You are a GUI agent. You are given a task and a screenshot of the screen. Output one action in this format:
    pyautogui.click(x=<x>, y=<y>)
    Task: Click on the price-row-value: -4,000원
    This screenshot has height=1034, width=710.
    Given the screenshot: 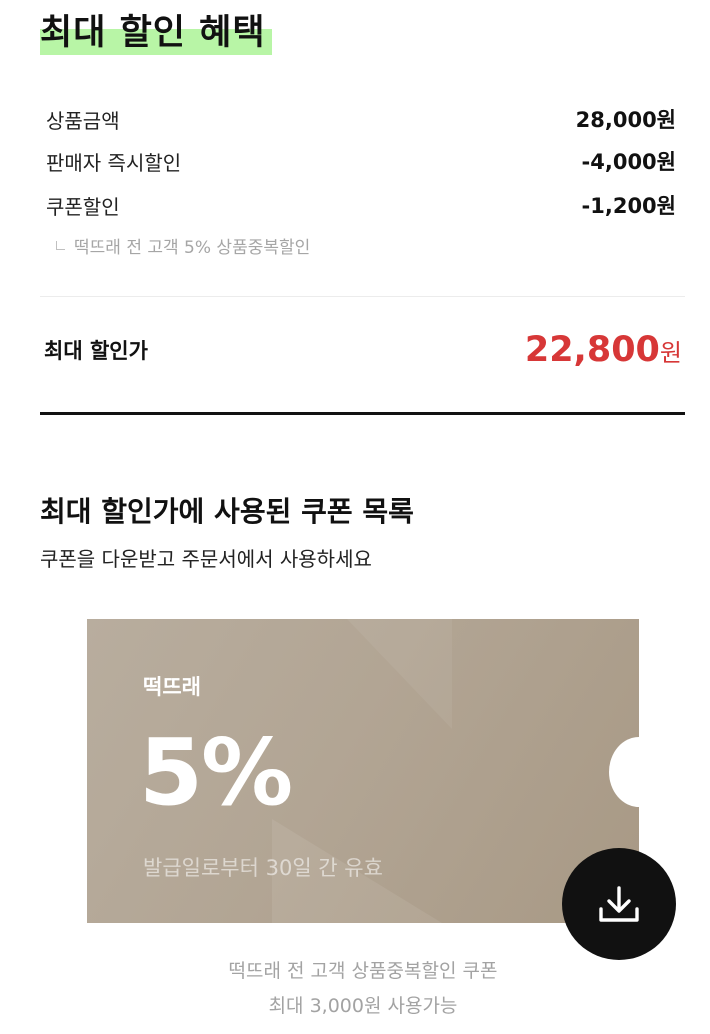 What is the action you would take?
    pyautogui.click(x=628, y=162)
    